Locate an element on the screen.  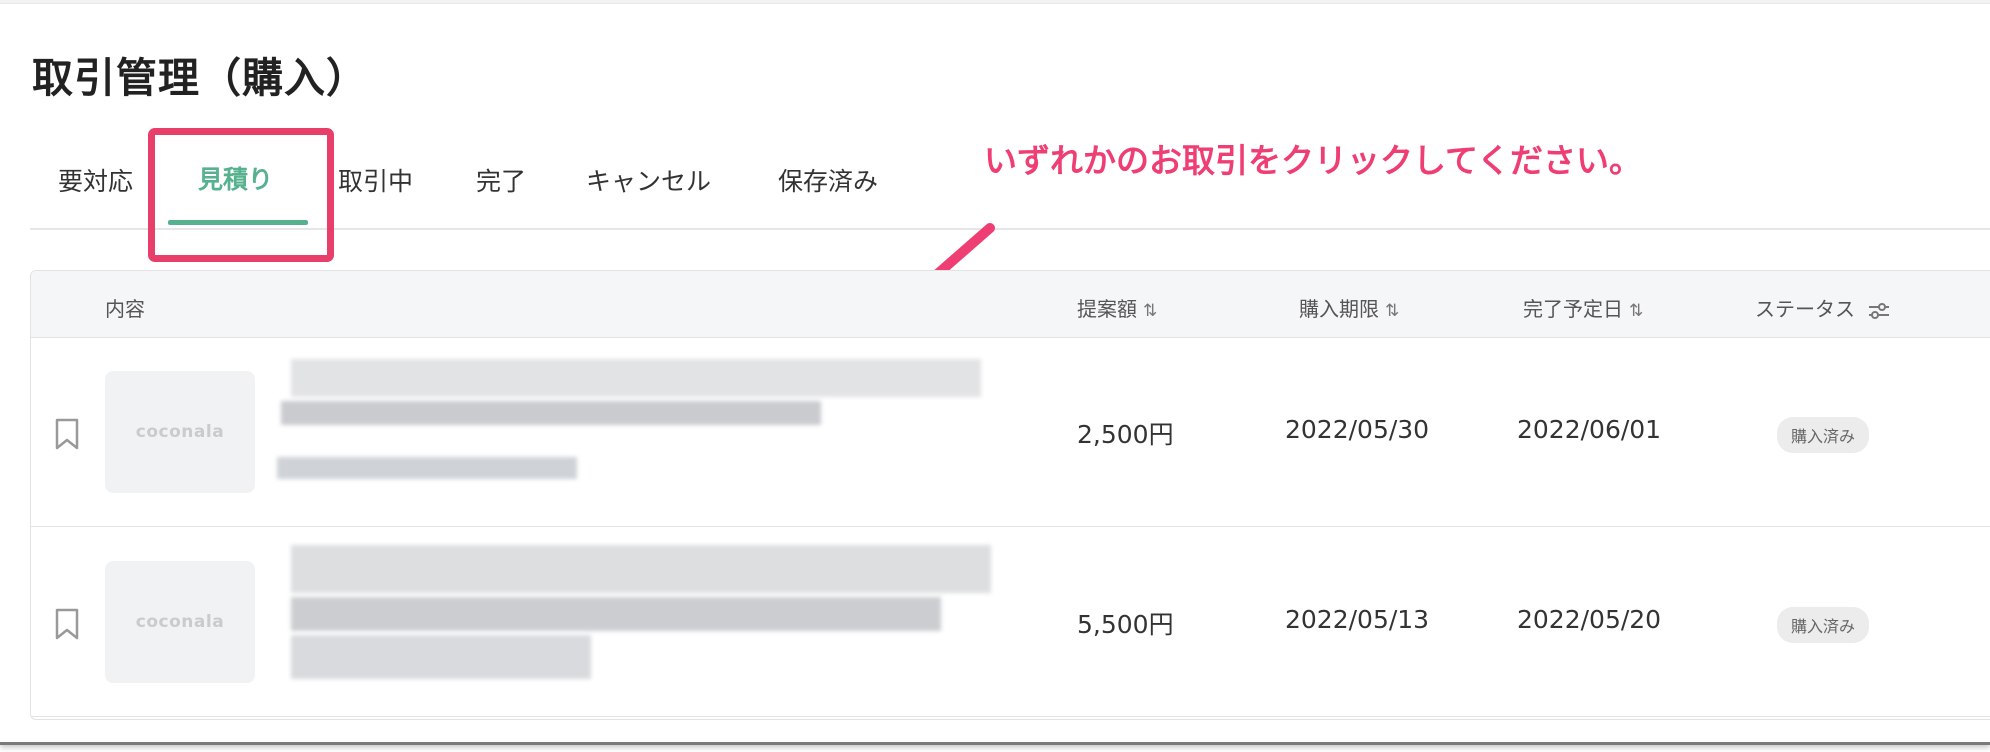
header-completion-date-label: 完了予定日 is located at coordinates (1573, 309).